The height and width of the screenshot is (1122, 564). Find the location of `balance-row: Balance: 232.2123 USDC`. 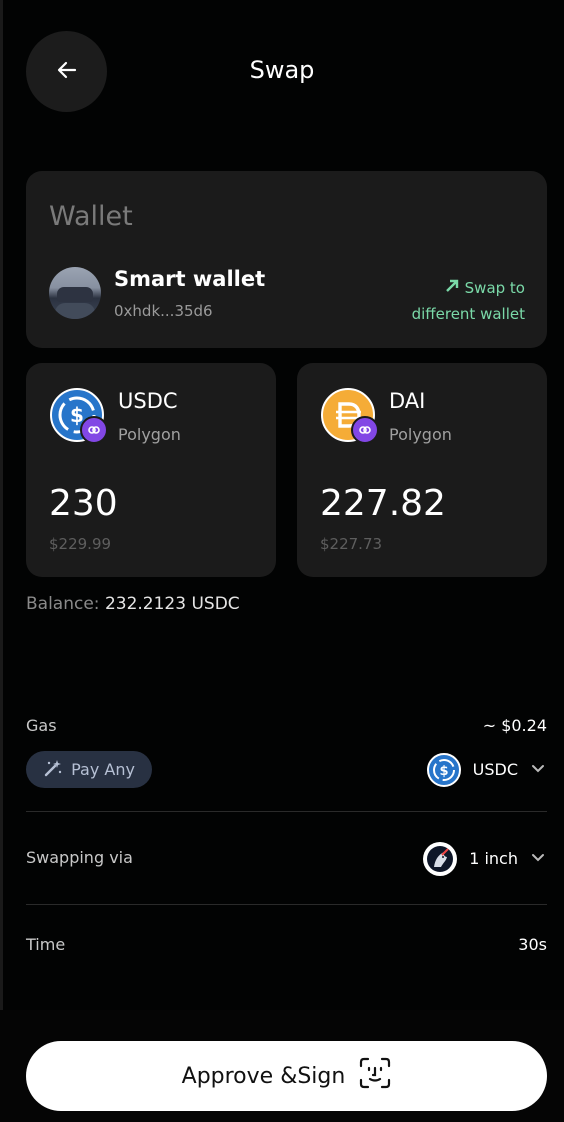

balance-row: Balance: 232.2123 USDC is located at coordinates (133, 604).